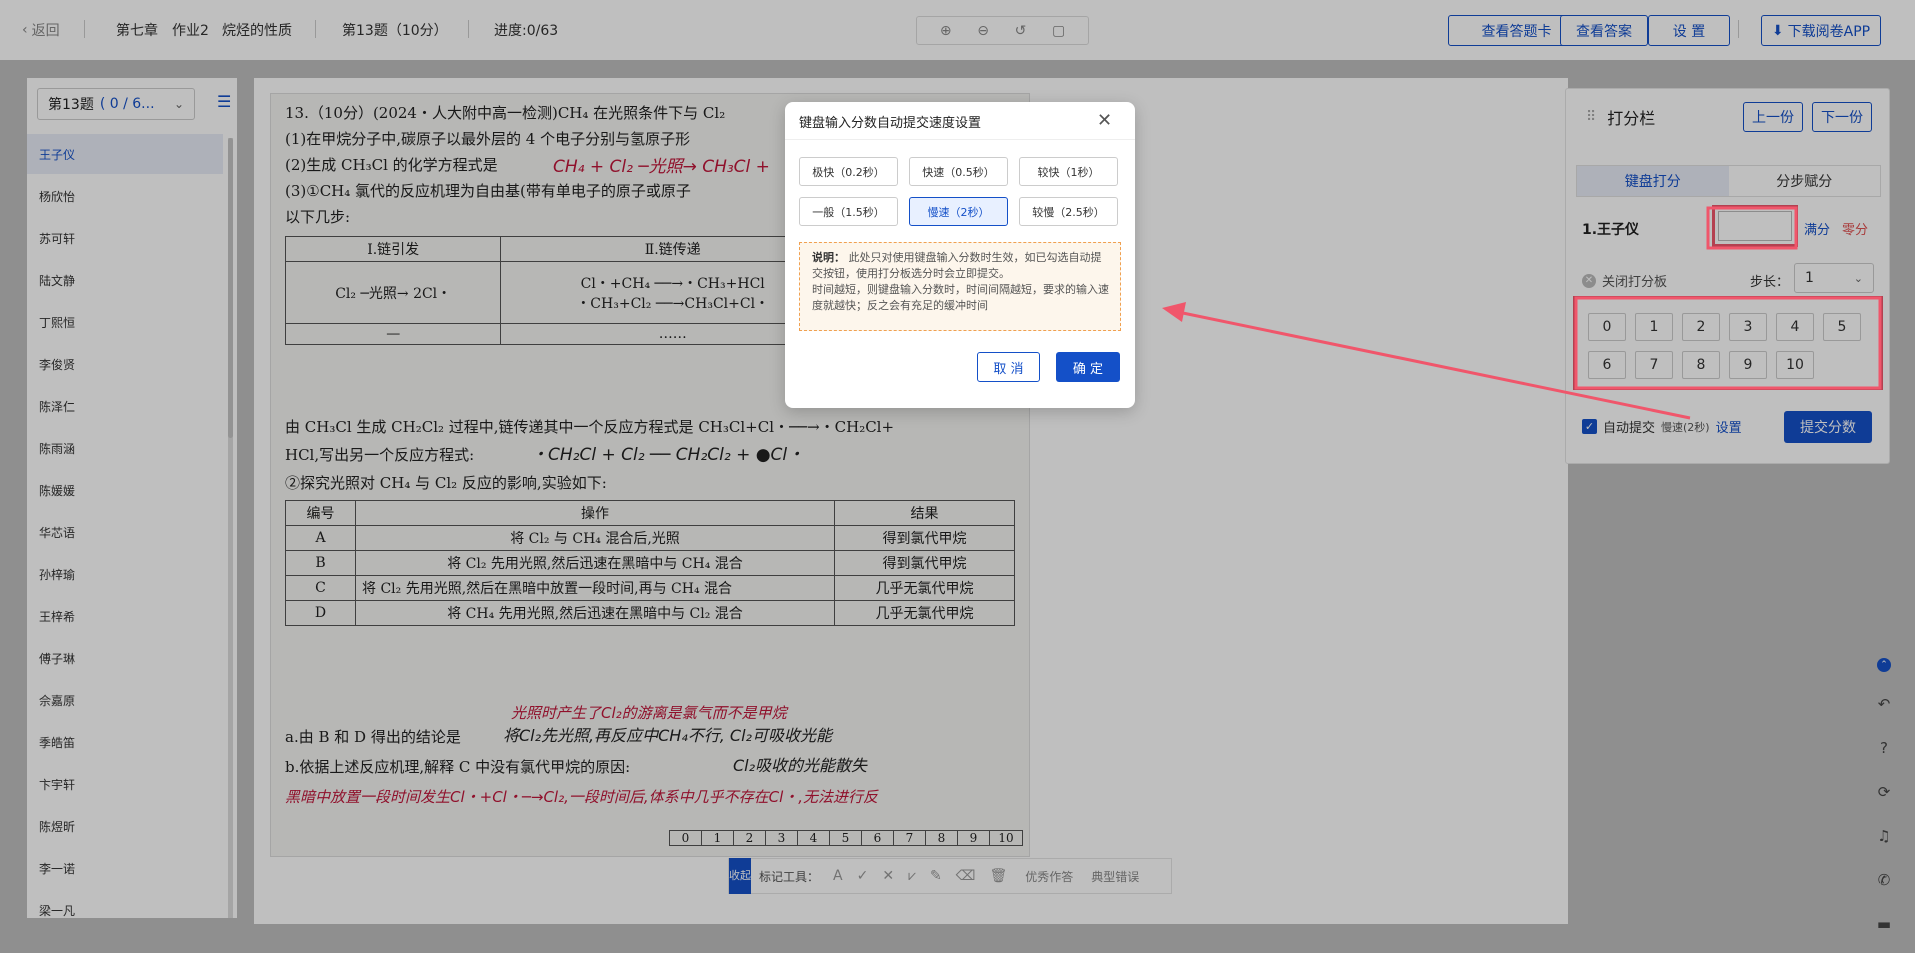 This screenshot has height=953, width=1915. I want to click on speed-option: 极快（0.2秒）, so click(848, 171).